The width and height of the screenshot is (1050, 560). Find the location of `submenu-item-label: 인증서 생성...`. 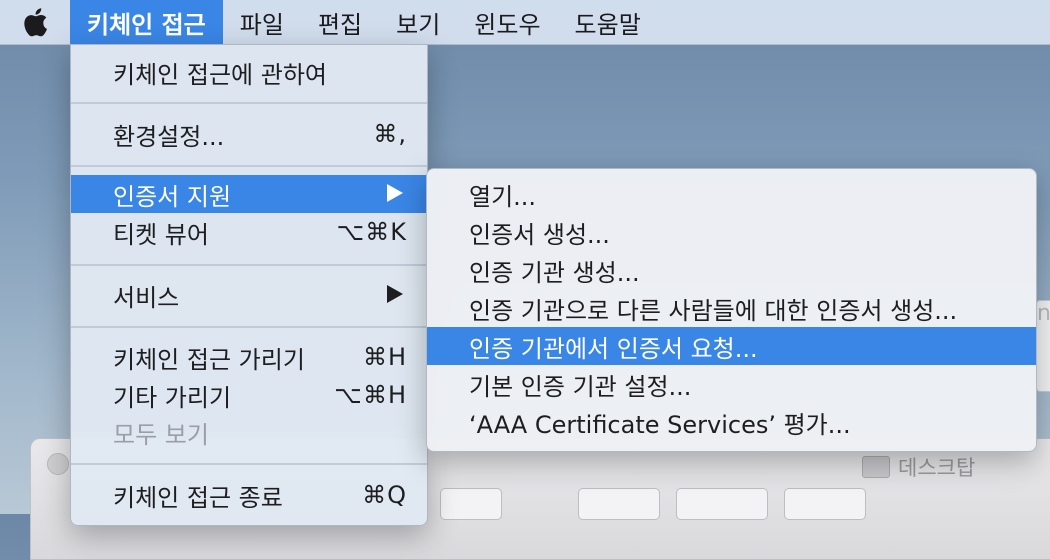

submenu-item-label: 인증서 생성... is located at coordinates (539, 234).